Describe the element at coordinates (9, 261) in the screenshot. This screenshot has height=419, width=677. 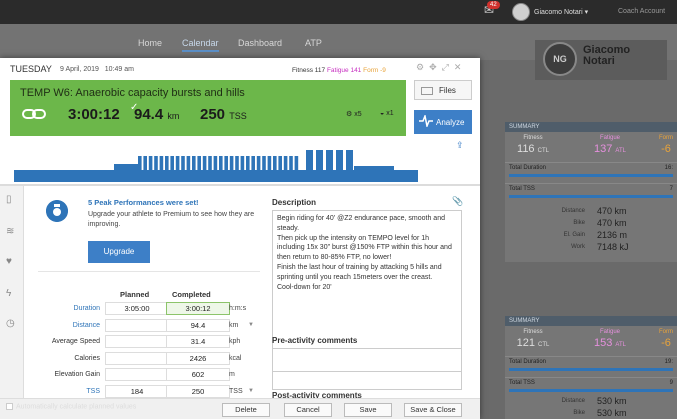
I see `heart-icon: ♥` at that location.